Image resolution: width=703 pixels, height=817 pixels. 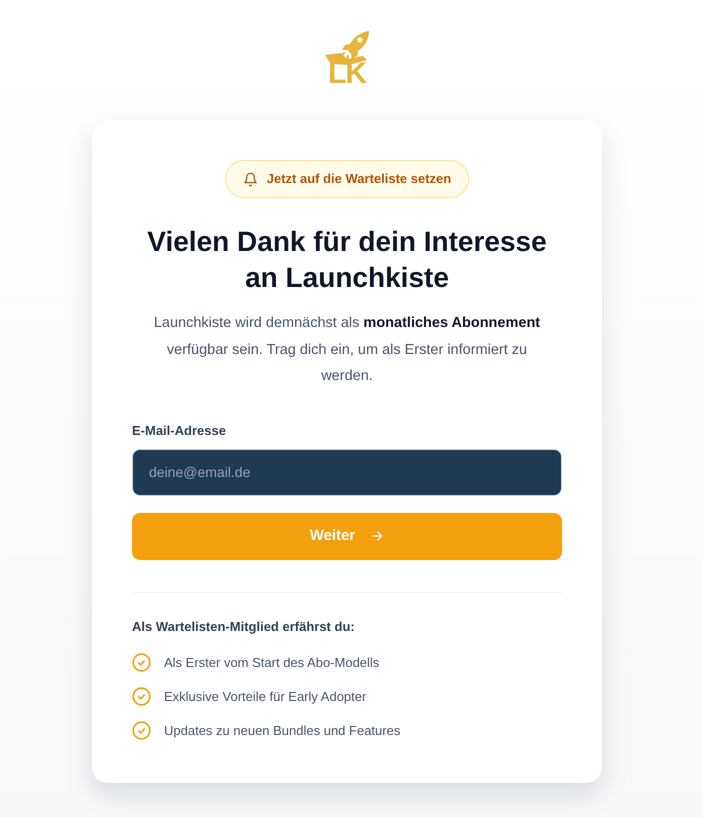 I want to click on benefit-text: Exklusive Vorteile für Early Adopter, so click(x=265, y=697).